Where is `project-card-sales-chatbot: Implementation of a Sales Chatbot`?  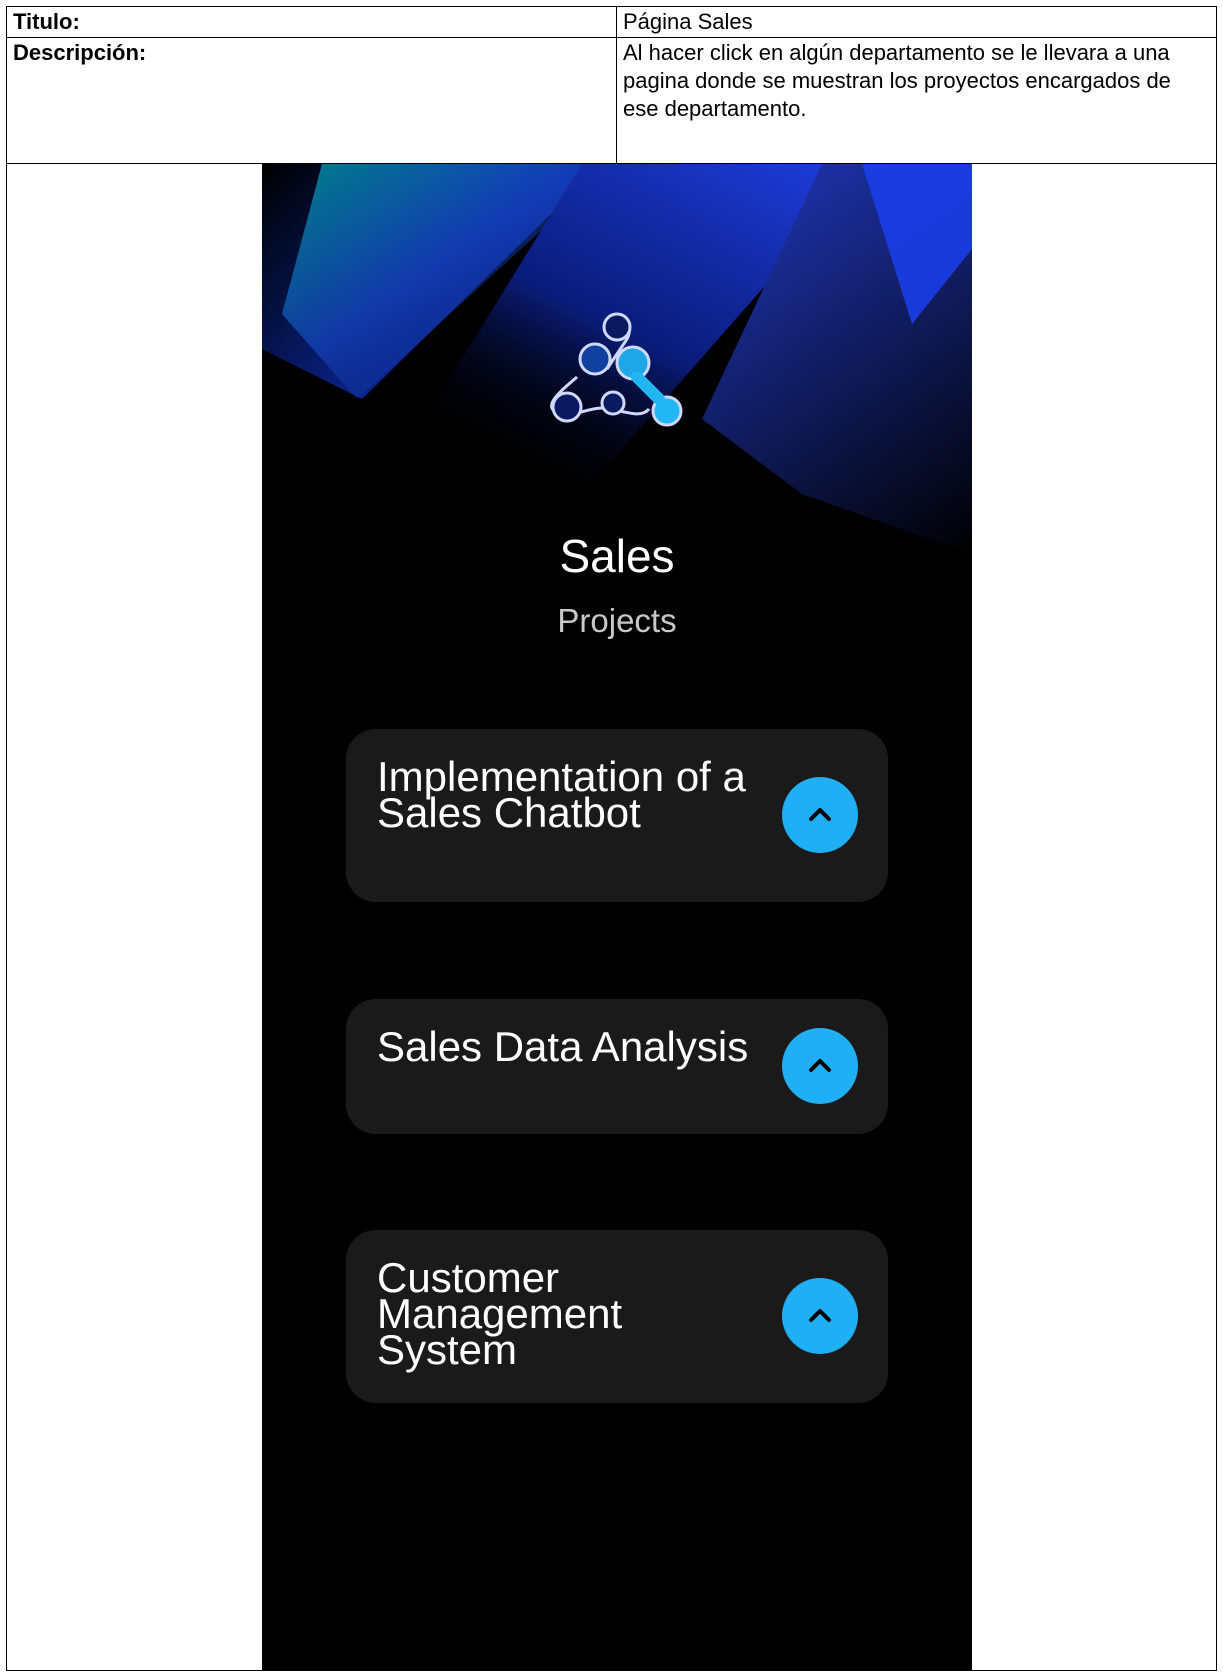
project-card-sales-chatbot: Implementation of a Sales Chatbot is located at coordinates (617, 815).